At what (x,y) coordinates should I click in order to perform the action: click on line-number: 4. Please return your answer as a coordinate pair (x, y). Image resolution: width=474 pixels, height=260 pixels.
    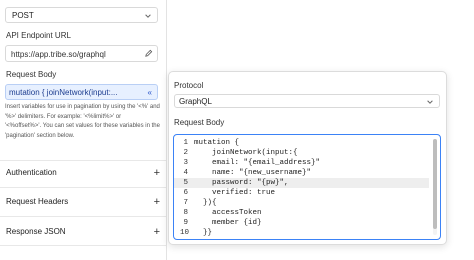
    Looking at the image, I should click on (185, 173).